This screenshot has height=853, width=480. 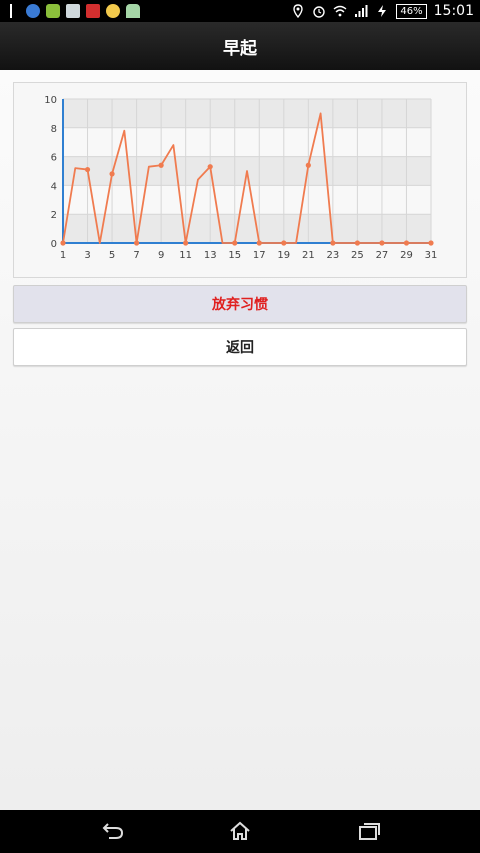 I want to click on back-icon, so click(x=113, y=831).